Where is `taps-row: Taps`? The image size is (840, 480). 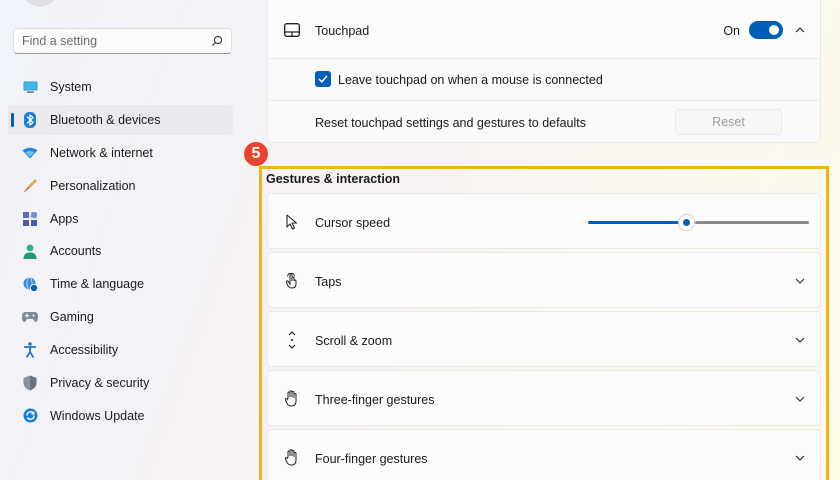 taps-row: Taps is located at coordinates (544, 280).